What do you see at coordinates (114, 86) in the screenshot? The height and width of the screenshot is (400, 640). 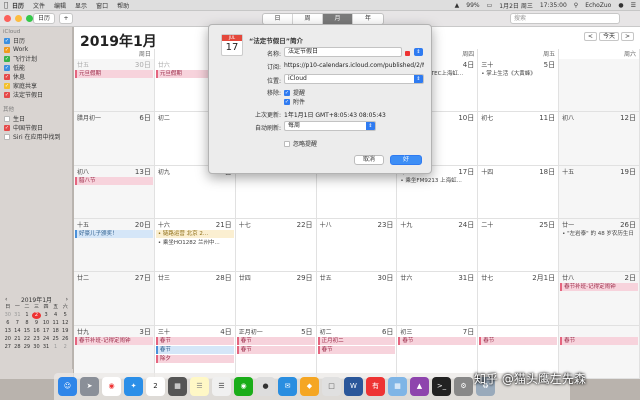 I see `day-cell: 廿五 30日 元旦假期` at bounding box center [114, 86].